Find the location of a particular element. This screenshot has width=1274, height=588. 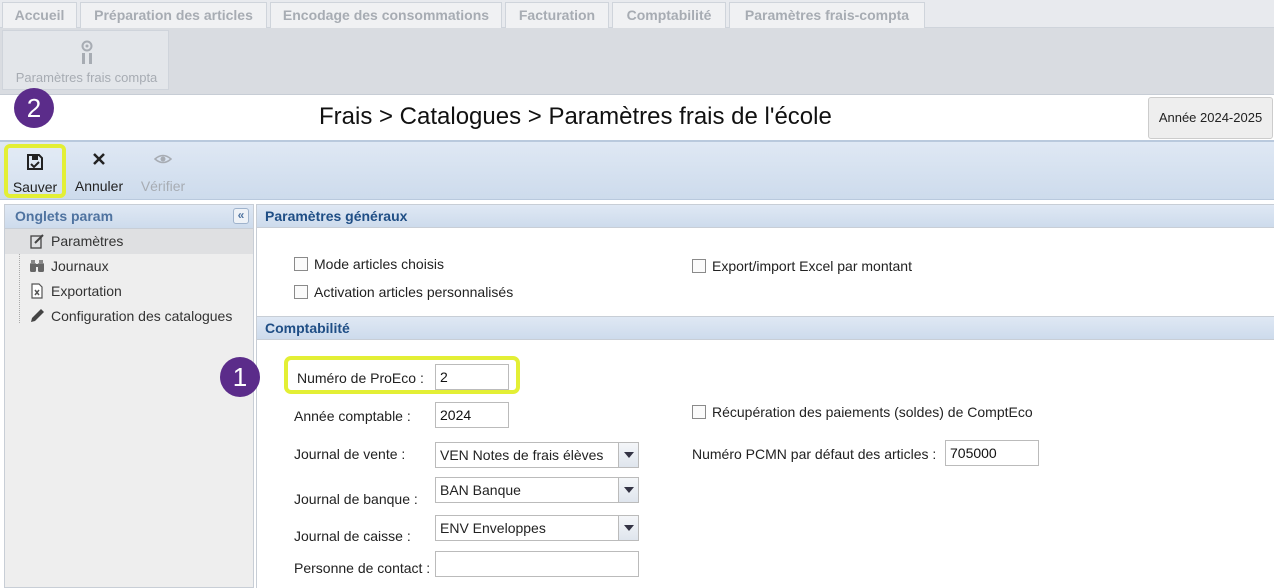

activation-articles-checkbox is located at coordinates (301, 292).